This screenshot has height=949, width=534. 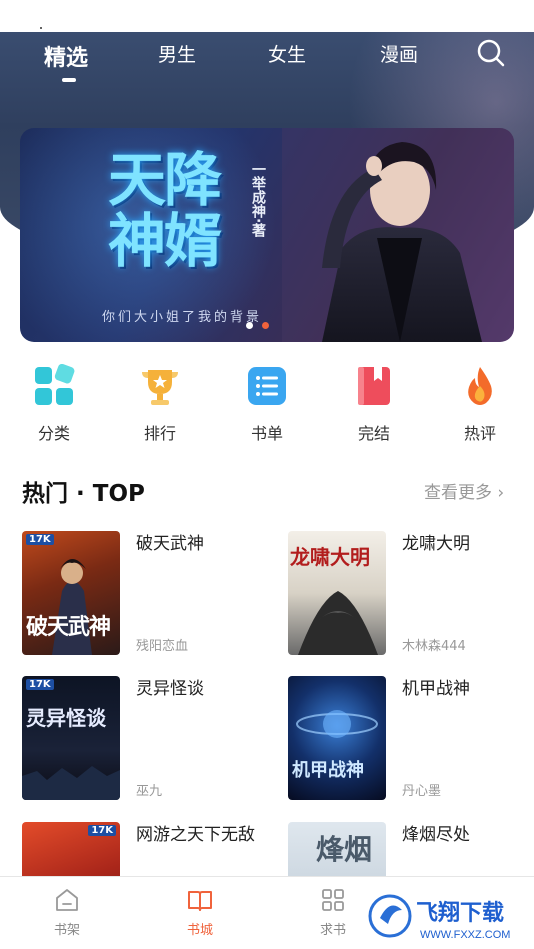 I want to click on book-item: 17K 灵异怪谈 灵异怪谈 巫九, so click(x=147, y=739).